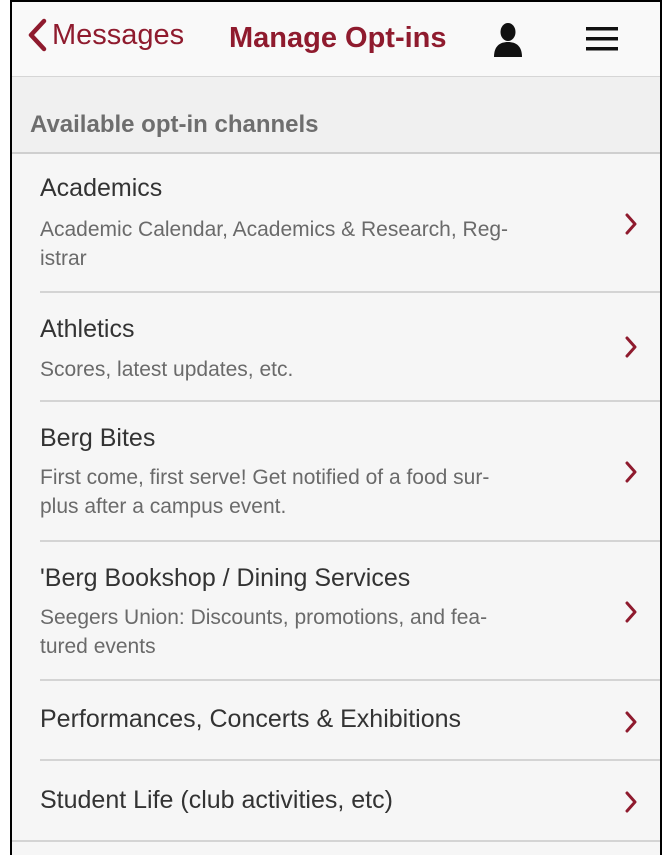 Image resolution: width=667 pixels, height=855 pixels. What do you see at coordinates (174, 124) in the screenshot?
I see `section-header-label: Available opt-in channels` at bounding box center [174, 124].